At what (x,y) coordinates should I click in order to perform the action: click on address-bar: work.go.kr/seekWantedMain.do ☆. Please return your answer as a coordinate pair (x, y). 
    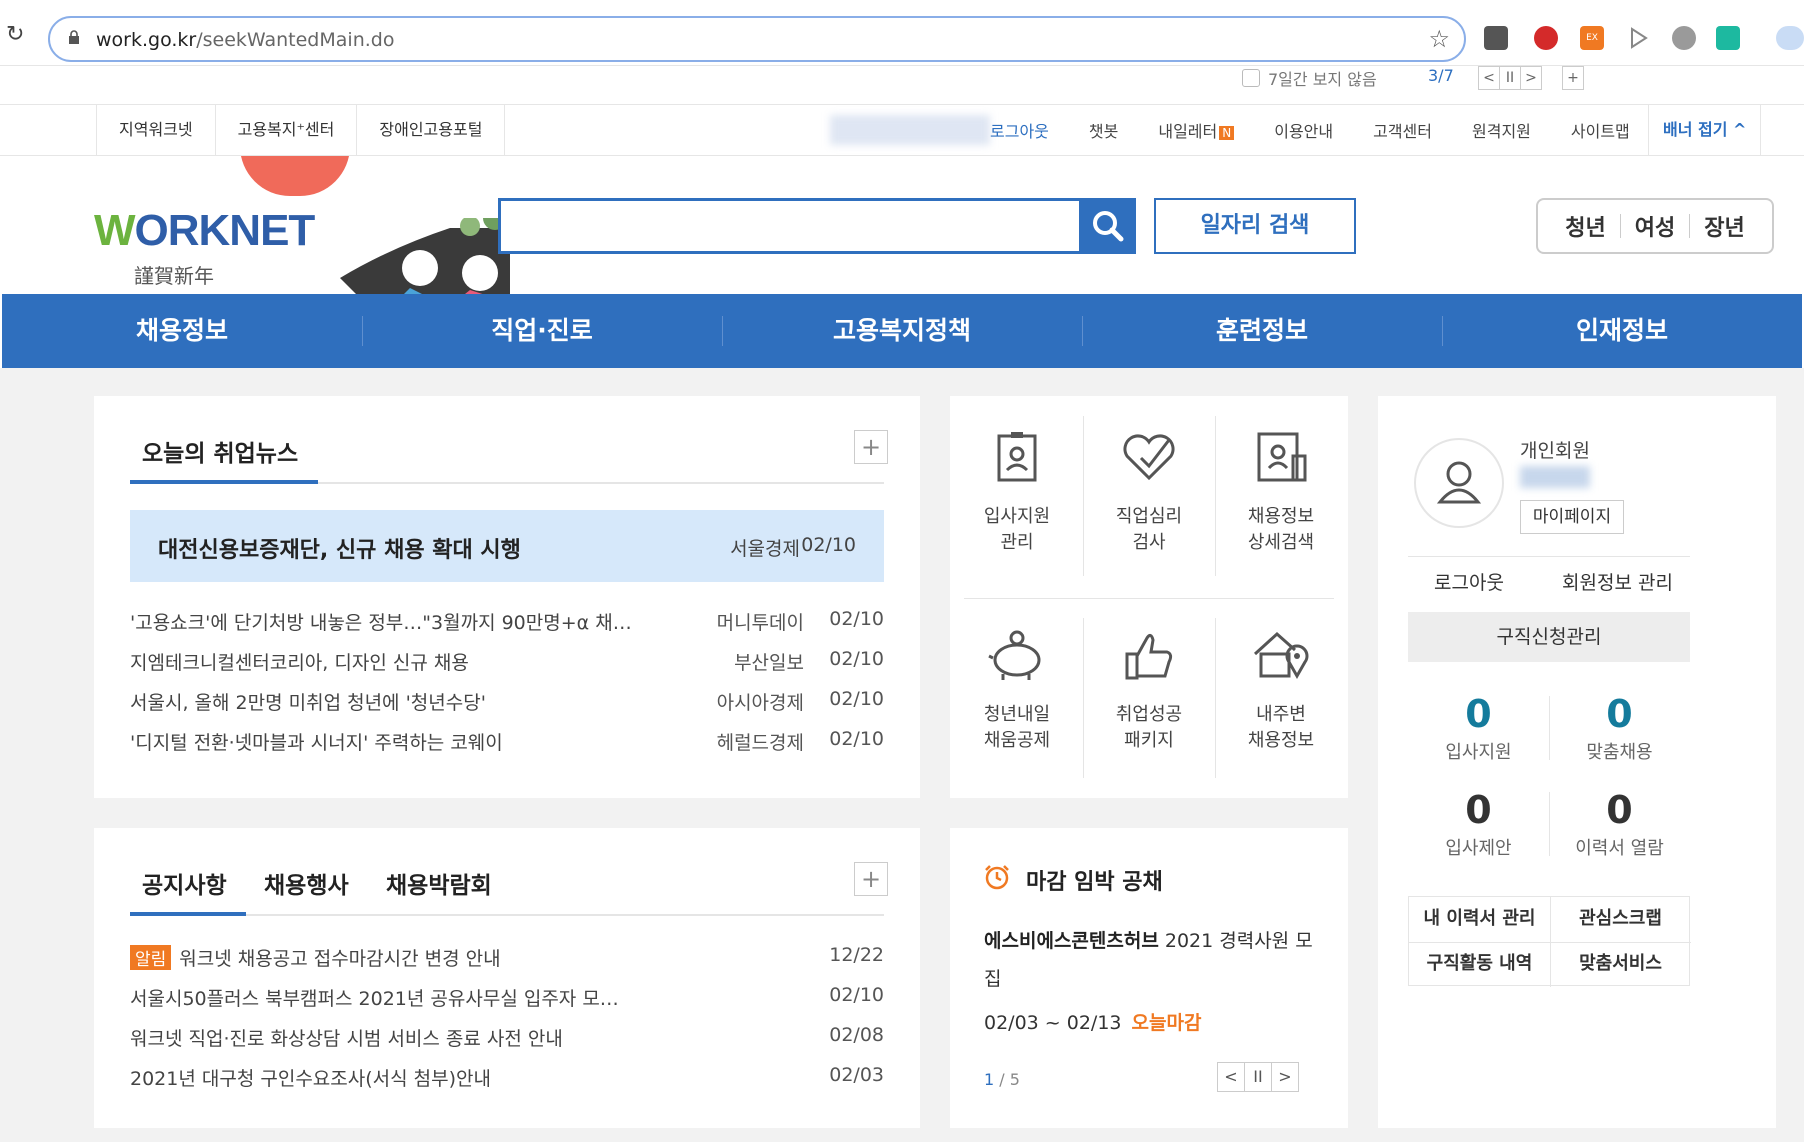
    Looking at the image, I should click on (757, 39).